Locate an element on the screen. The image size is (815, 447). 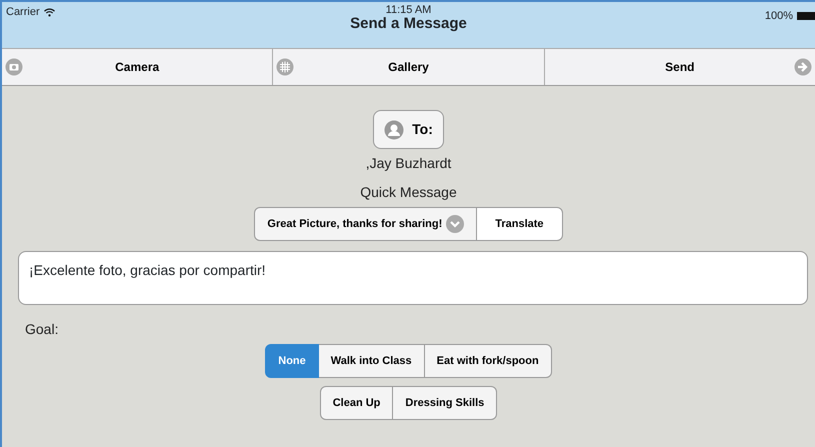
toolbar-button: Gallery is located at coordinates (408, 67).